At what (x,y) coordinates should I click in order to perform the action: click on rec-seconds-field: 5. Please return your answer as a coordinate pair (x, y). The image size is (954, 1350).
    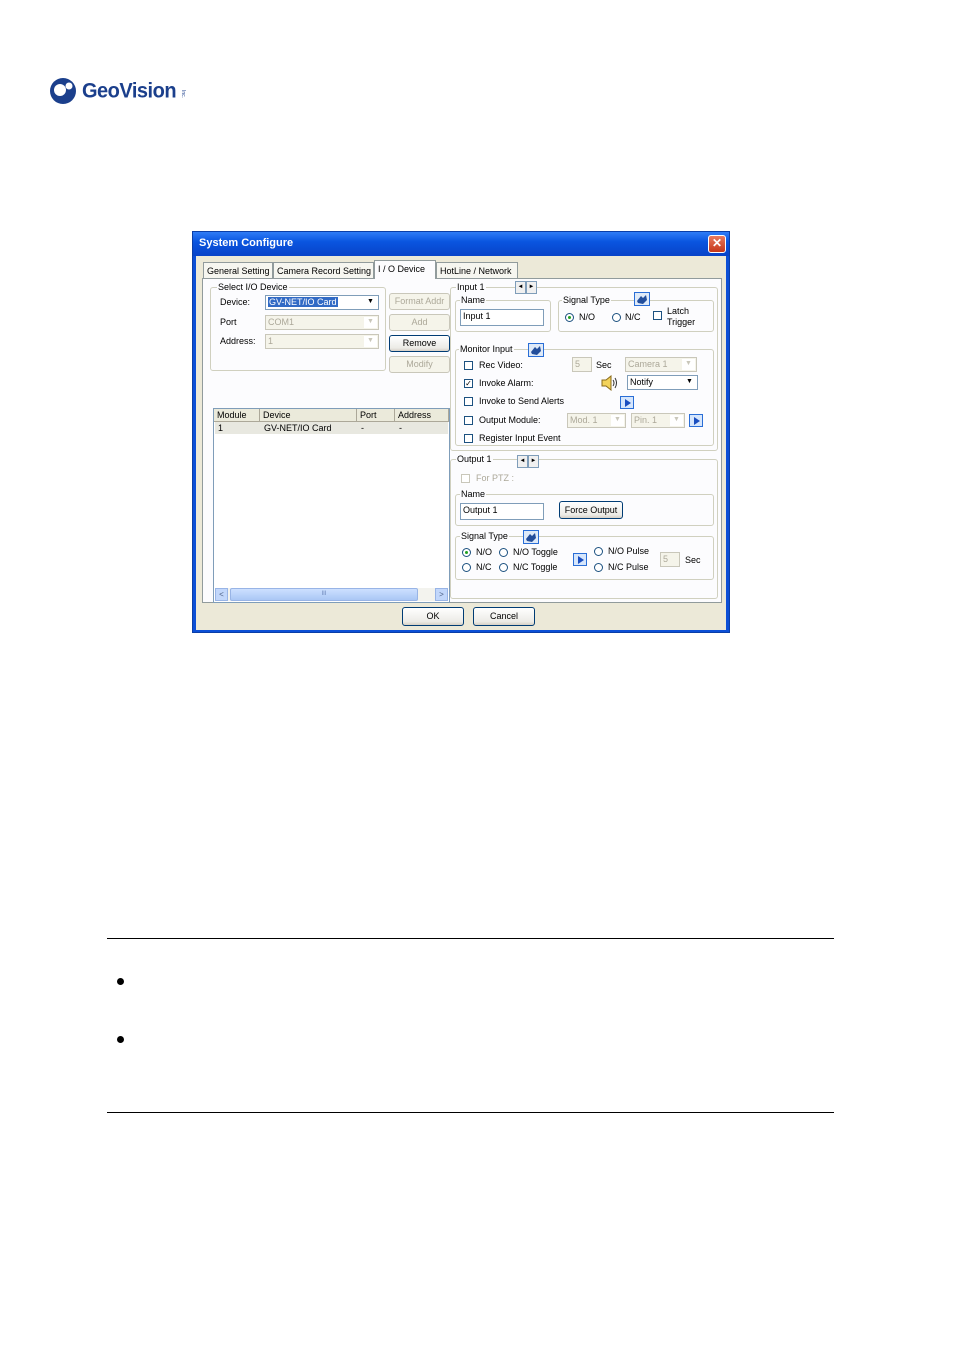
    Looking at the image, I should click on (582, 364).